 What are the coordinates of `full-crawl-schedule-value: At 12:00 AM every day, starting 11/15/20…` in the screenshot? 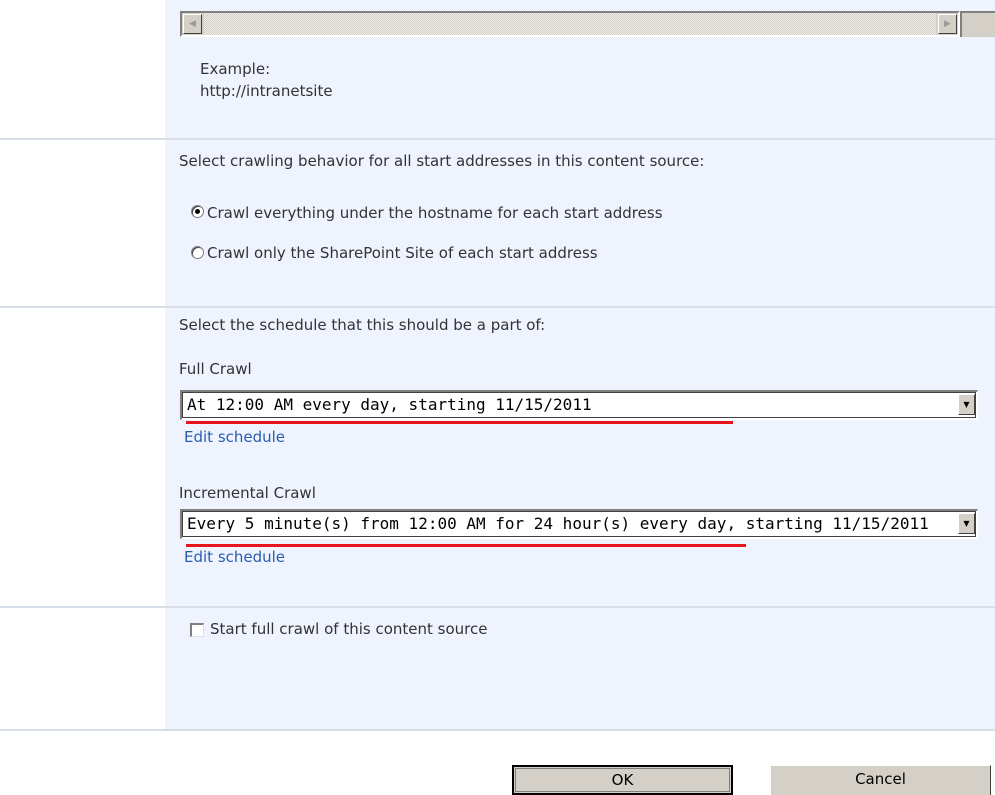 It's located at (389, 404).